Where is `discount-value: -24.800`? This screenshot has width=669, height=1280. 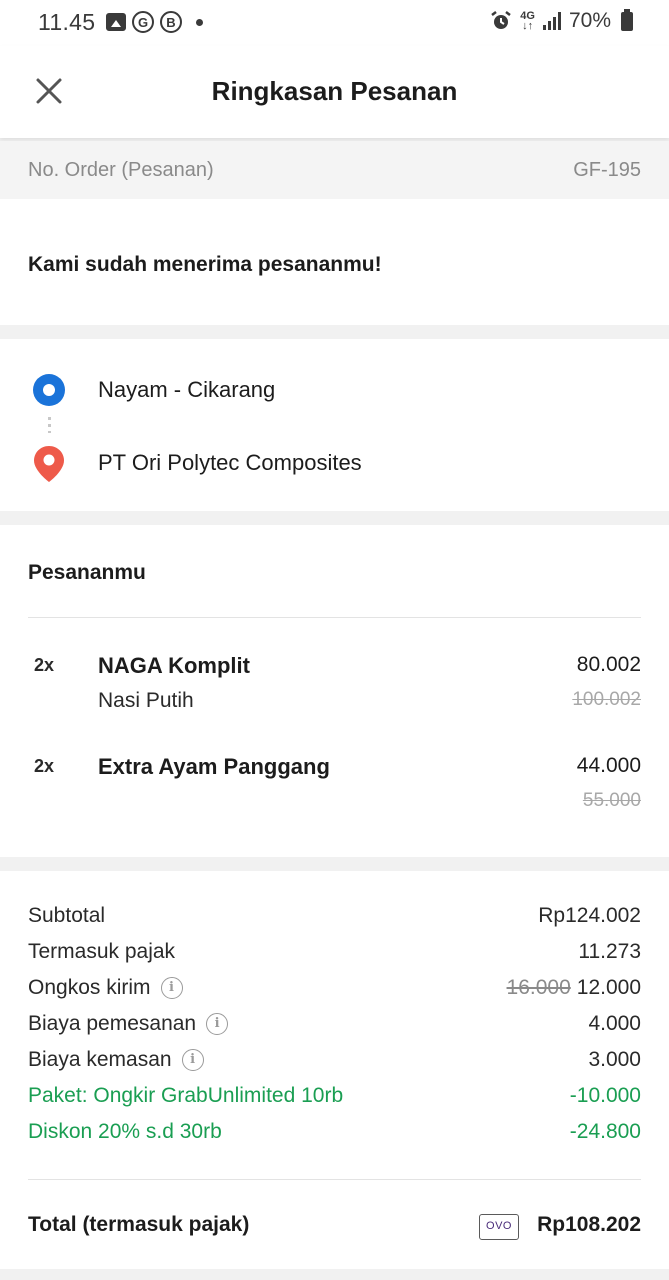 discount-value: -24.800 is located at coordinates (605, 1131).